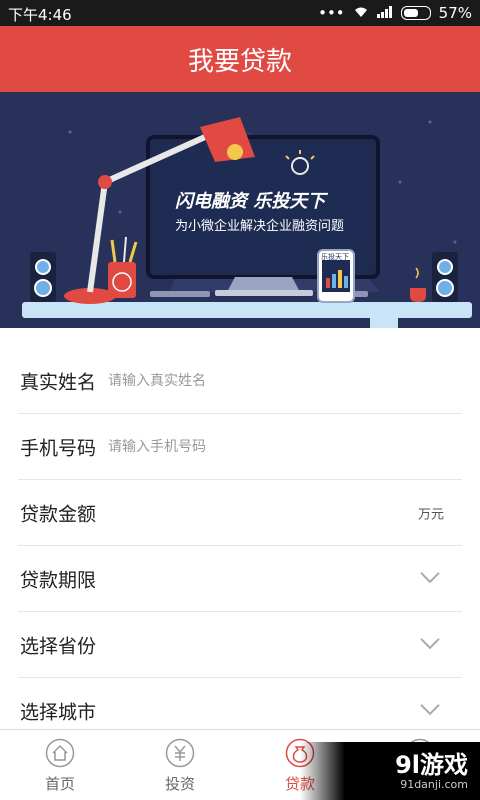 This screenshot has width=480, height=800. I want to click on term-row: 贷款期限, so click(240, 579).